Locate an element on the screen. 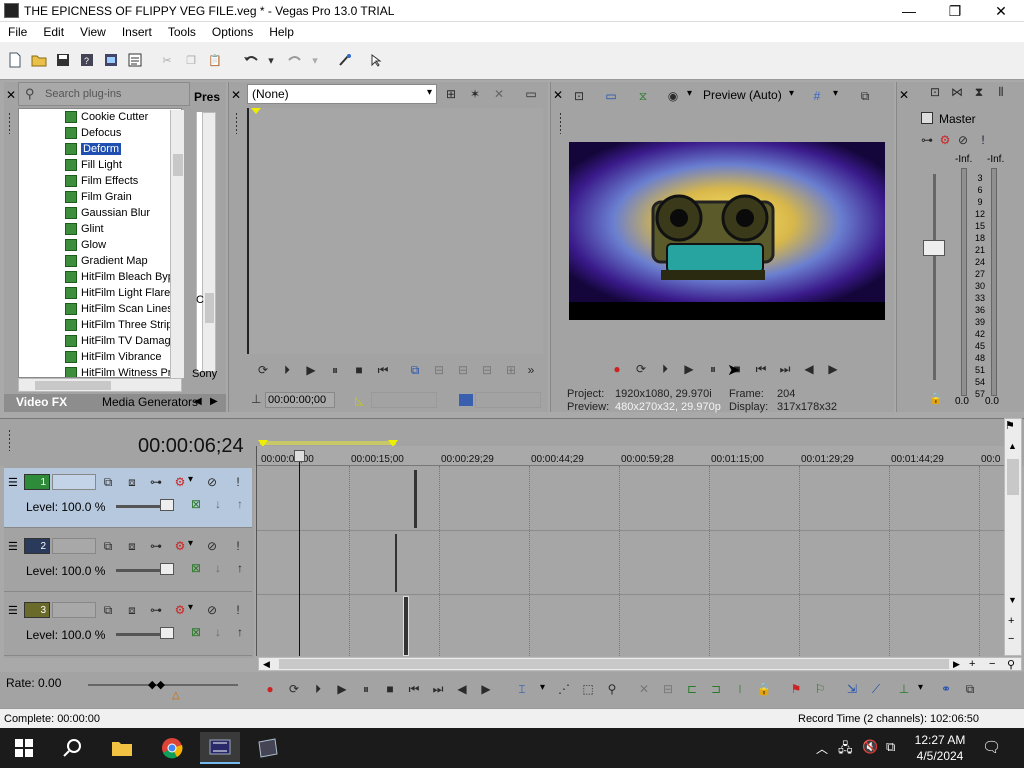 This screenshot has width=1024, height=768. scroll-down-icon: ▼ is located at coordinates (1012, 600).